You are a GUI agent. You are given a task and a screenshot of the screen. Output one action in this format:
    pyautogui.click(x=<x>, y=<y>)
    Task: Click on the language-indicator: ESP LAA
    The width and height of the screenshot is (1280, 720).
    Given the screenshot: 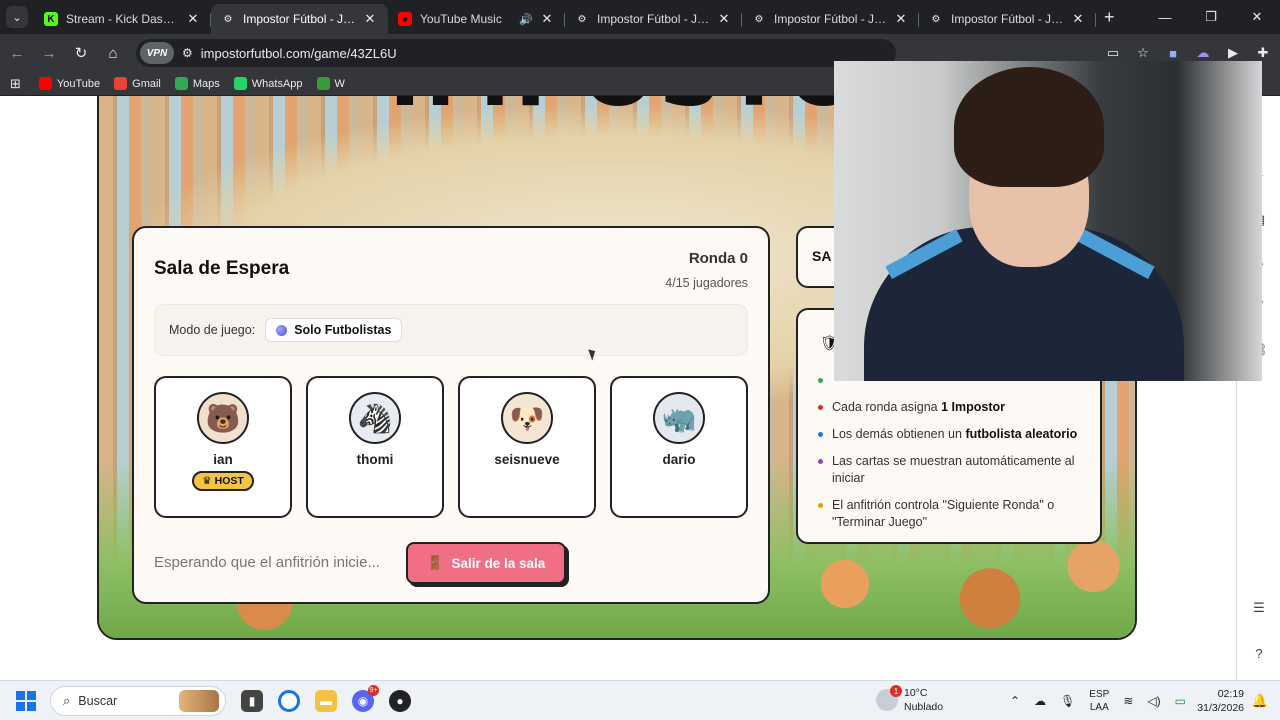 What is the action you would take?
    pyautogui.click(x=1099, y=701)
    